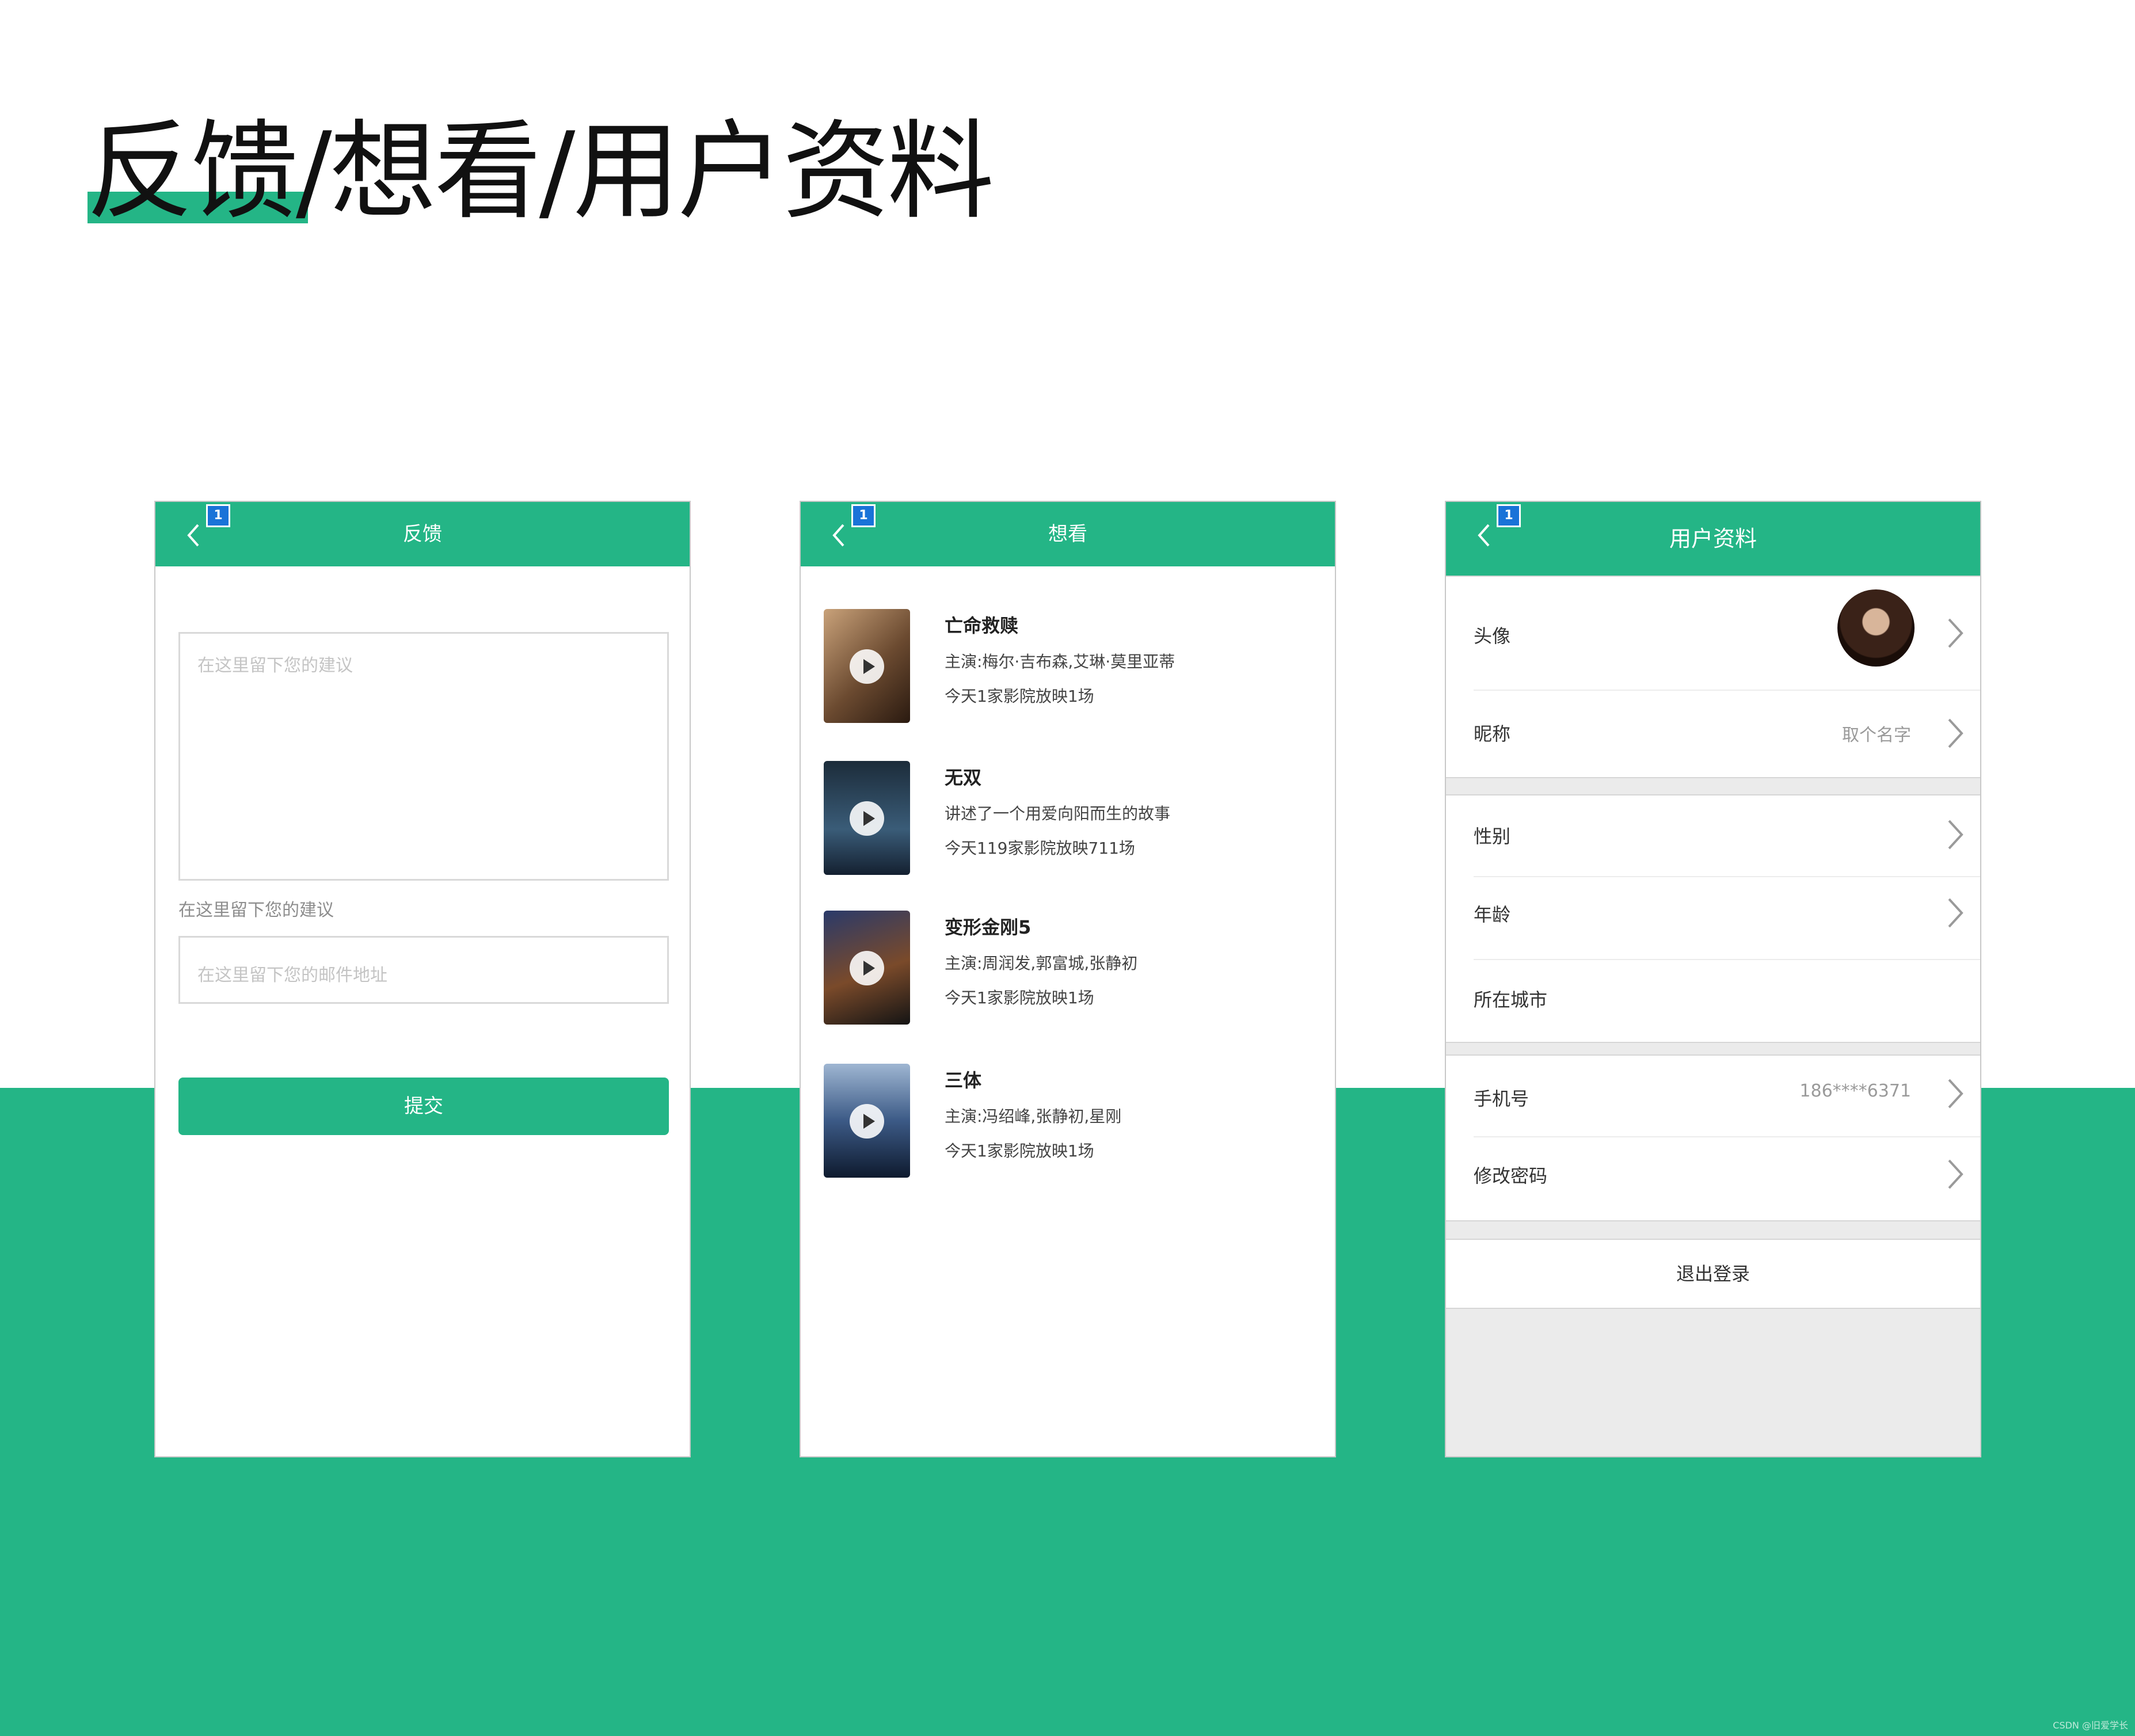 The image size is (2135, 1736). What do you see at coordinates (982, 626) in the screenshot?
I see `movie-title: 亡命救赎` at bounding box center [982, 626].